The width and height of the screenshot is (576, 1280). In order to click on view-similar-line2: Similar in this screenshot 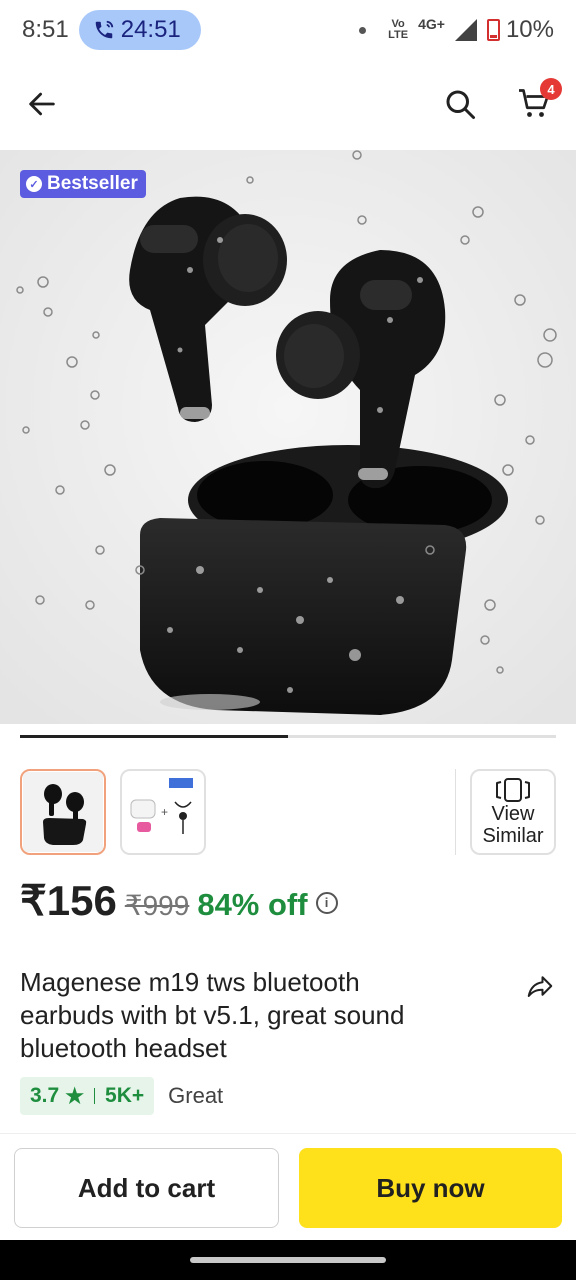, I will do `click(513, 836)`.